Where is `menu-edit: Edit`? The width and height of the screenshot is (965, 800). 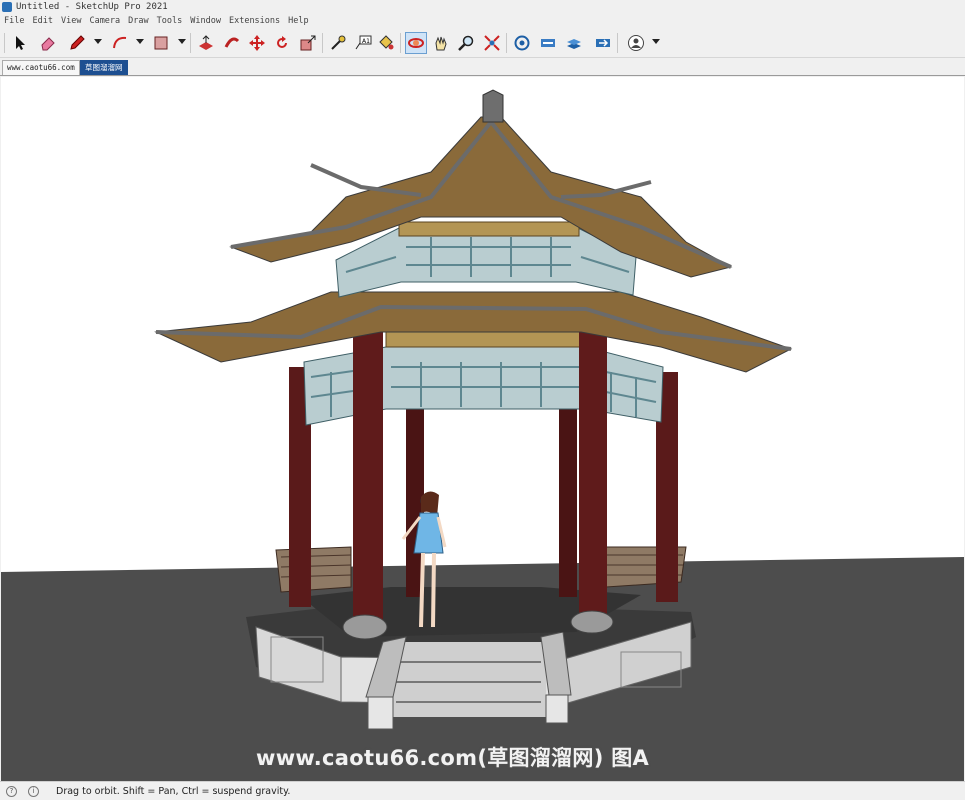 menu-edit: Edit is located at coordinates (42, 21).